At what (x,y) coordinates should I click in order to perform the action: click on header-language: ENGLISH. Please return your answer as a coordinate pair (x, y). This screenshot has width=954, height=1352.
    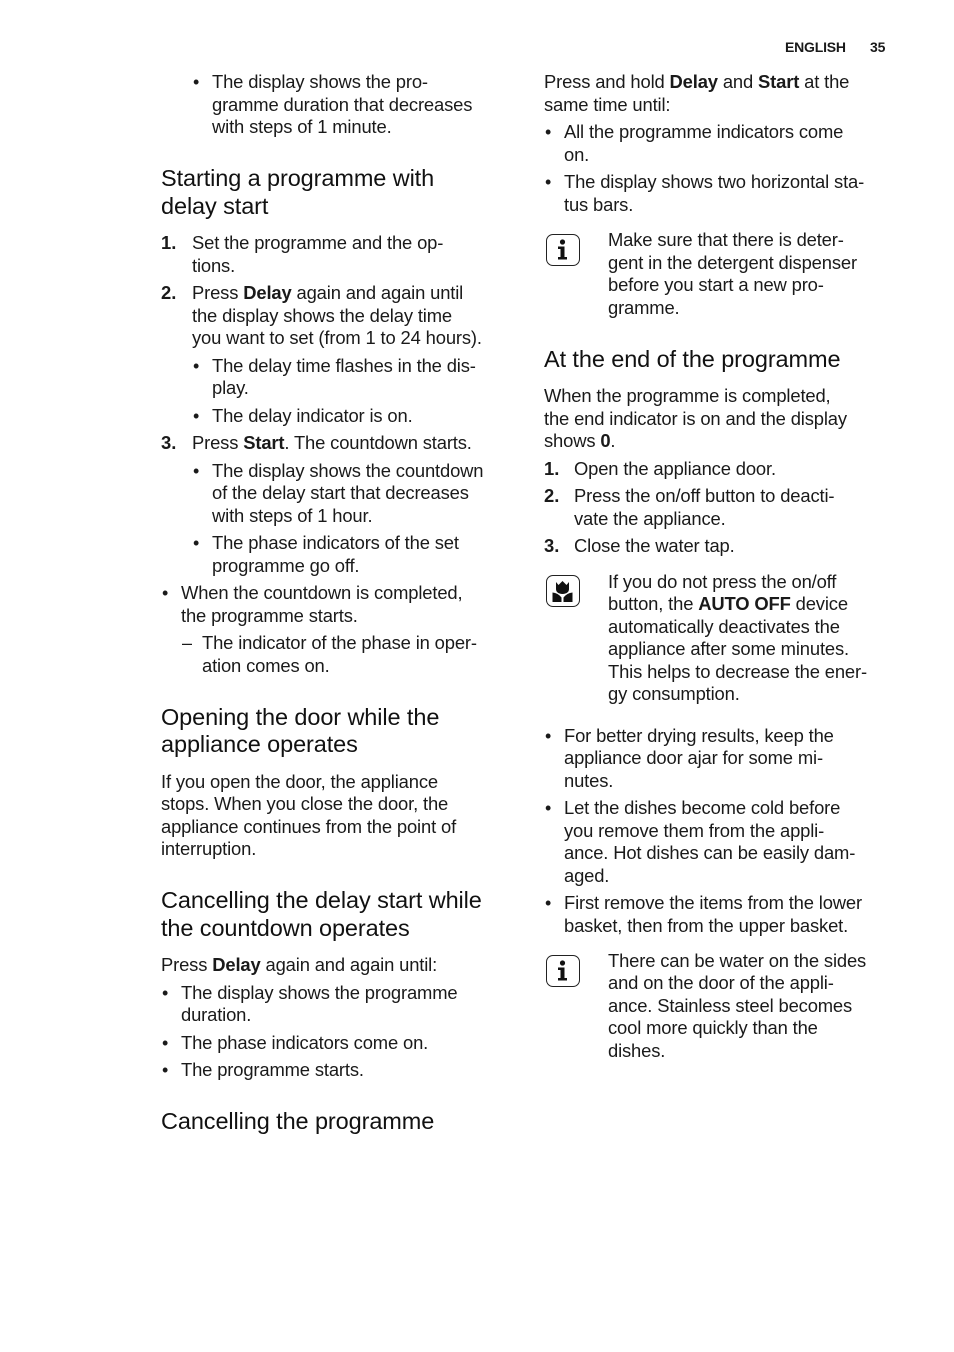
    Looking at the image, I should click on (815, 47).